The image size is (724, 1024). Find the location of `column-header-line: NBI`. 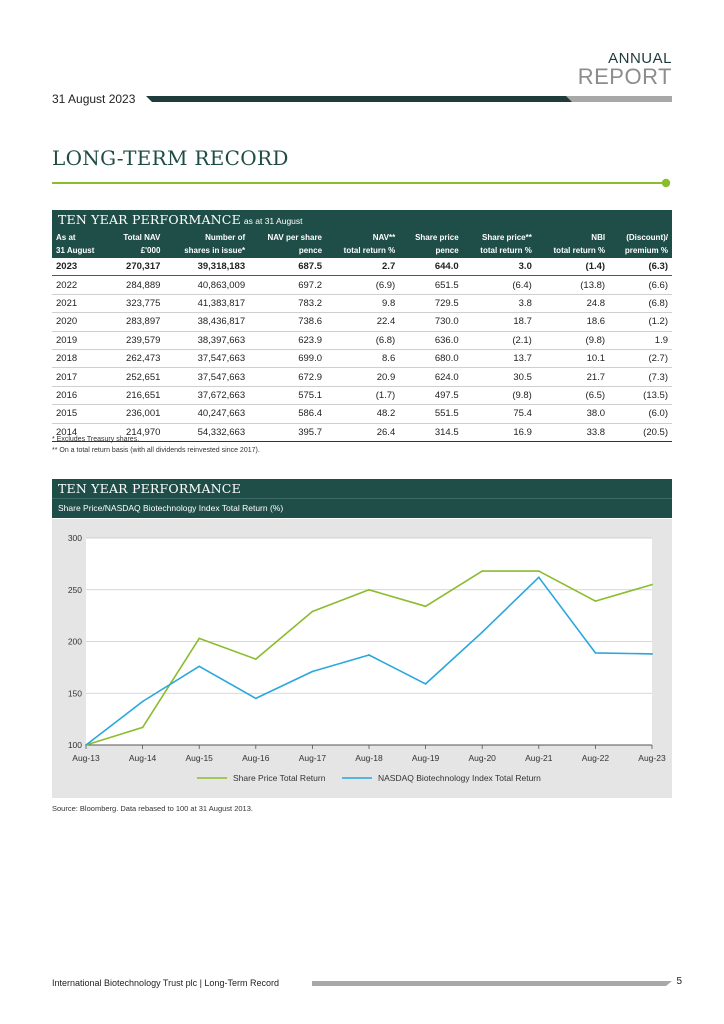

column-header-line: NBI is located at coordinates (598, 237).